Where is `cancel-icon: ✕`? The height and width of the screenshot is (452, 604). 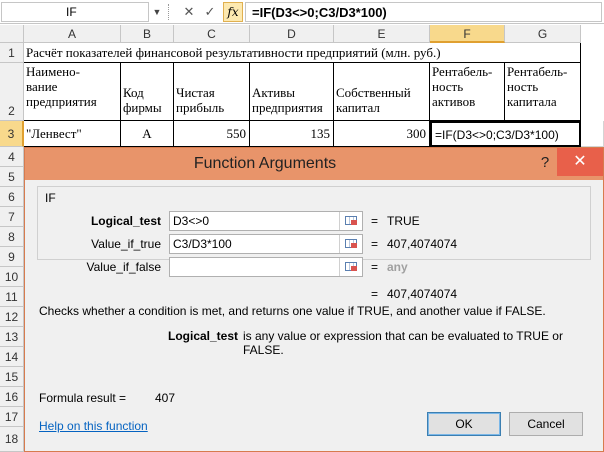 cancel-icon: ✕ is located at coordinates (189, 12).